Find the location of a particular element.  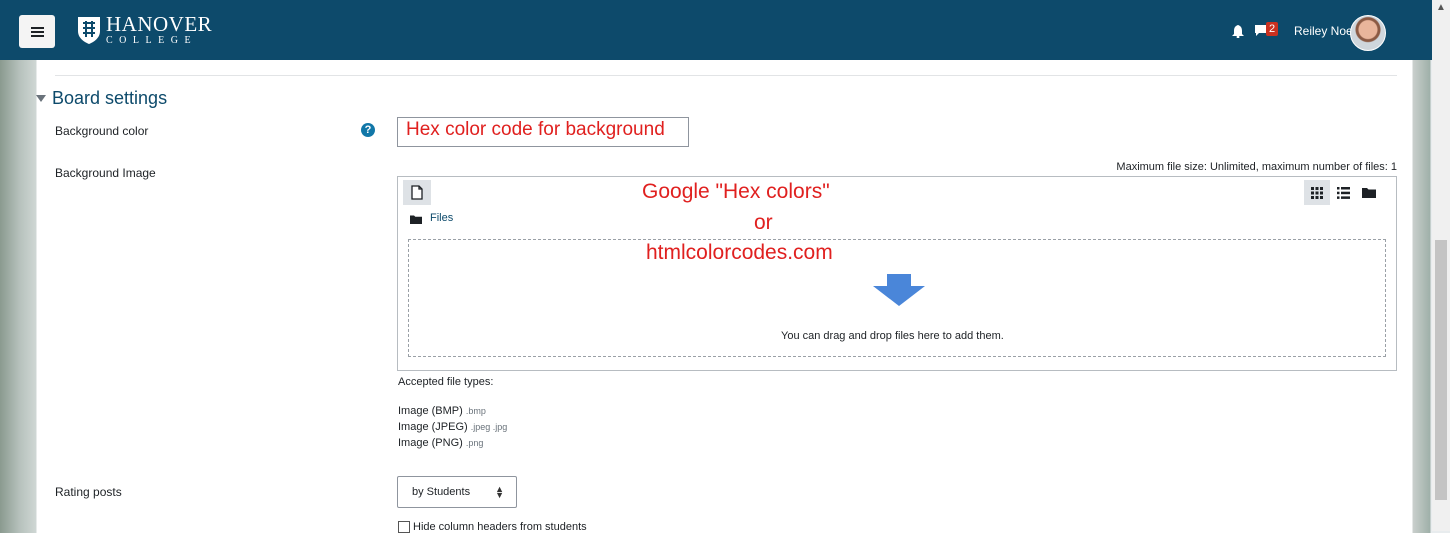

notification-badge: 2 is located at coordinates (1272, 29).